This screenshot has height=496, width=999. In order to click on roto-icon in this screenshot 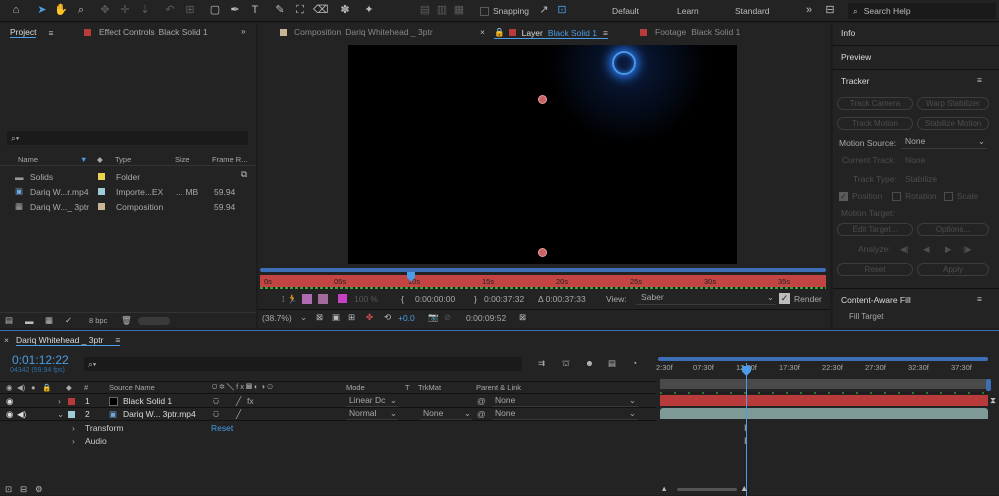, I will do `click(307, 299)`.